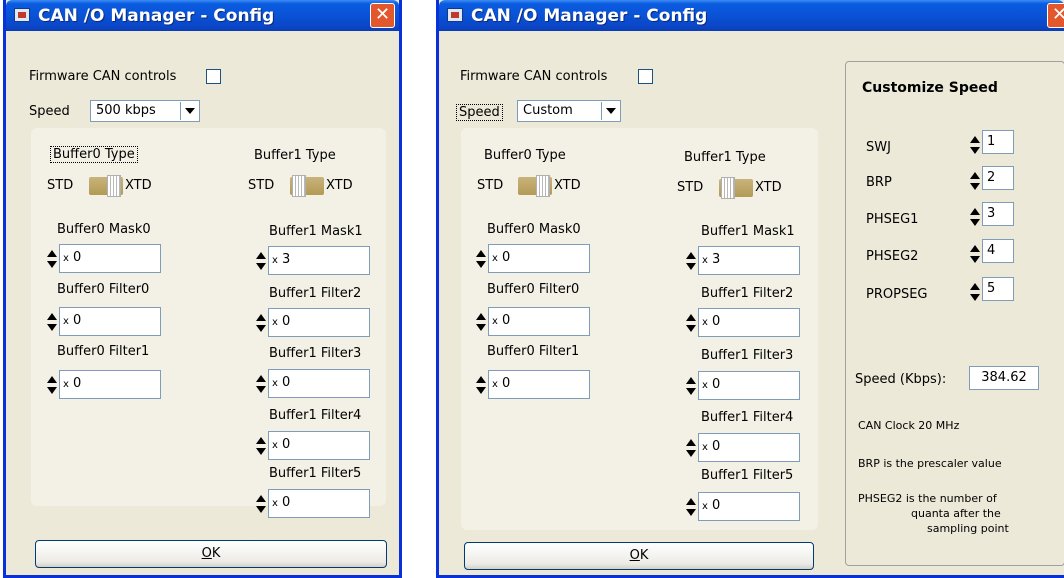 Image resolution: width=1064 pixels, height=578 pixels. I want to click on propseg-label: PROPSEG, so click(897, 294).